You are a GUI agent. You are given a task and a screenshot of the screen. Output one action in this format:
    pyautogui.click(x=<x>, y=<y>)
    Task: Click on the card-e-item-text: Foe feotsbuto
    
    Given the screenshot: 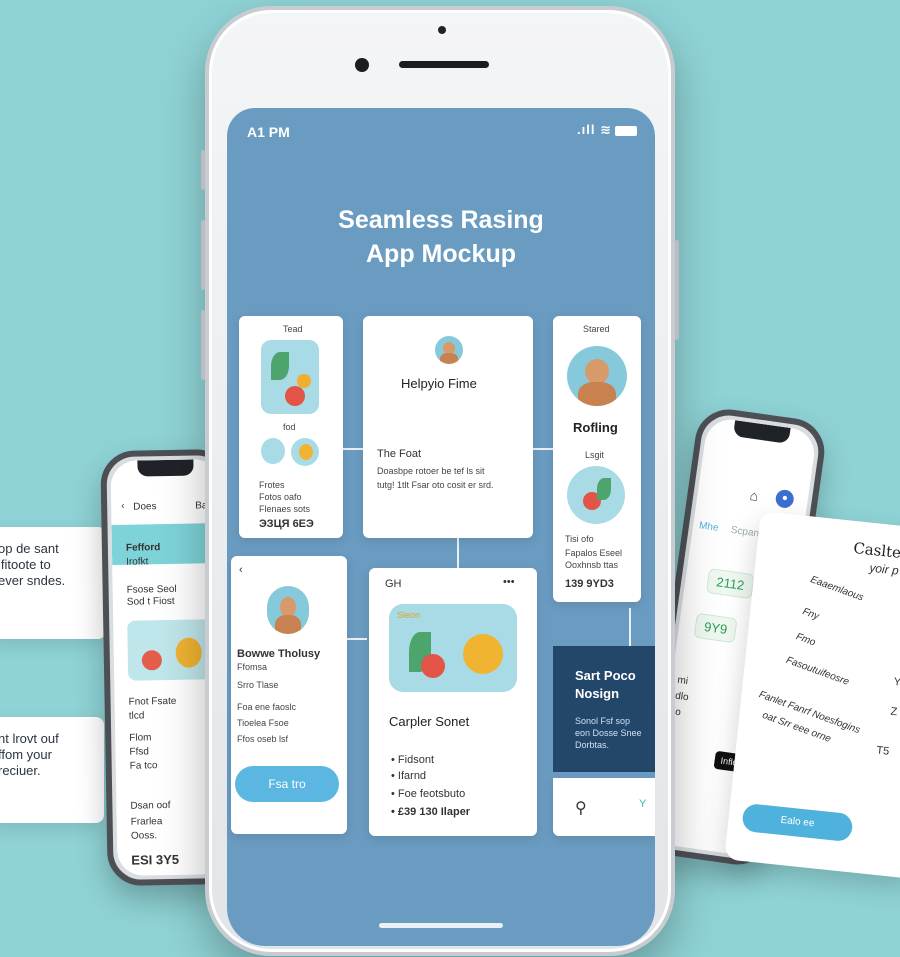 What is the action you would take?
    pyautogui.click(x=431, y=794)
    